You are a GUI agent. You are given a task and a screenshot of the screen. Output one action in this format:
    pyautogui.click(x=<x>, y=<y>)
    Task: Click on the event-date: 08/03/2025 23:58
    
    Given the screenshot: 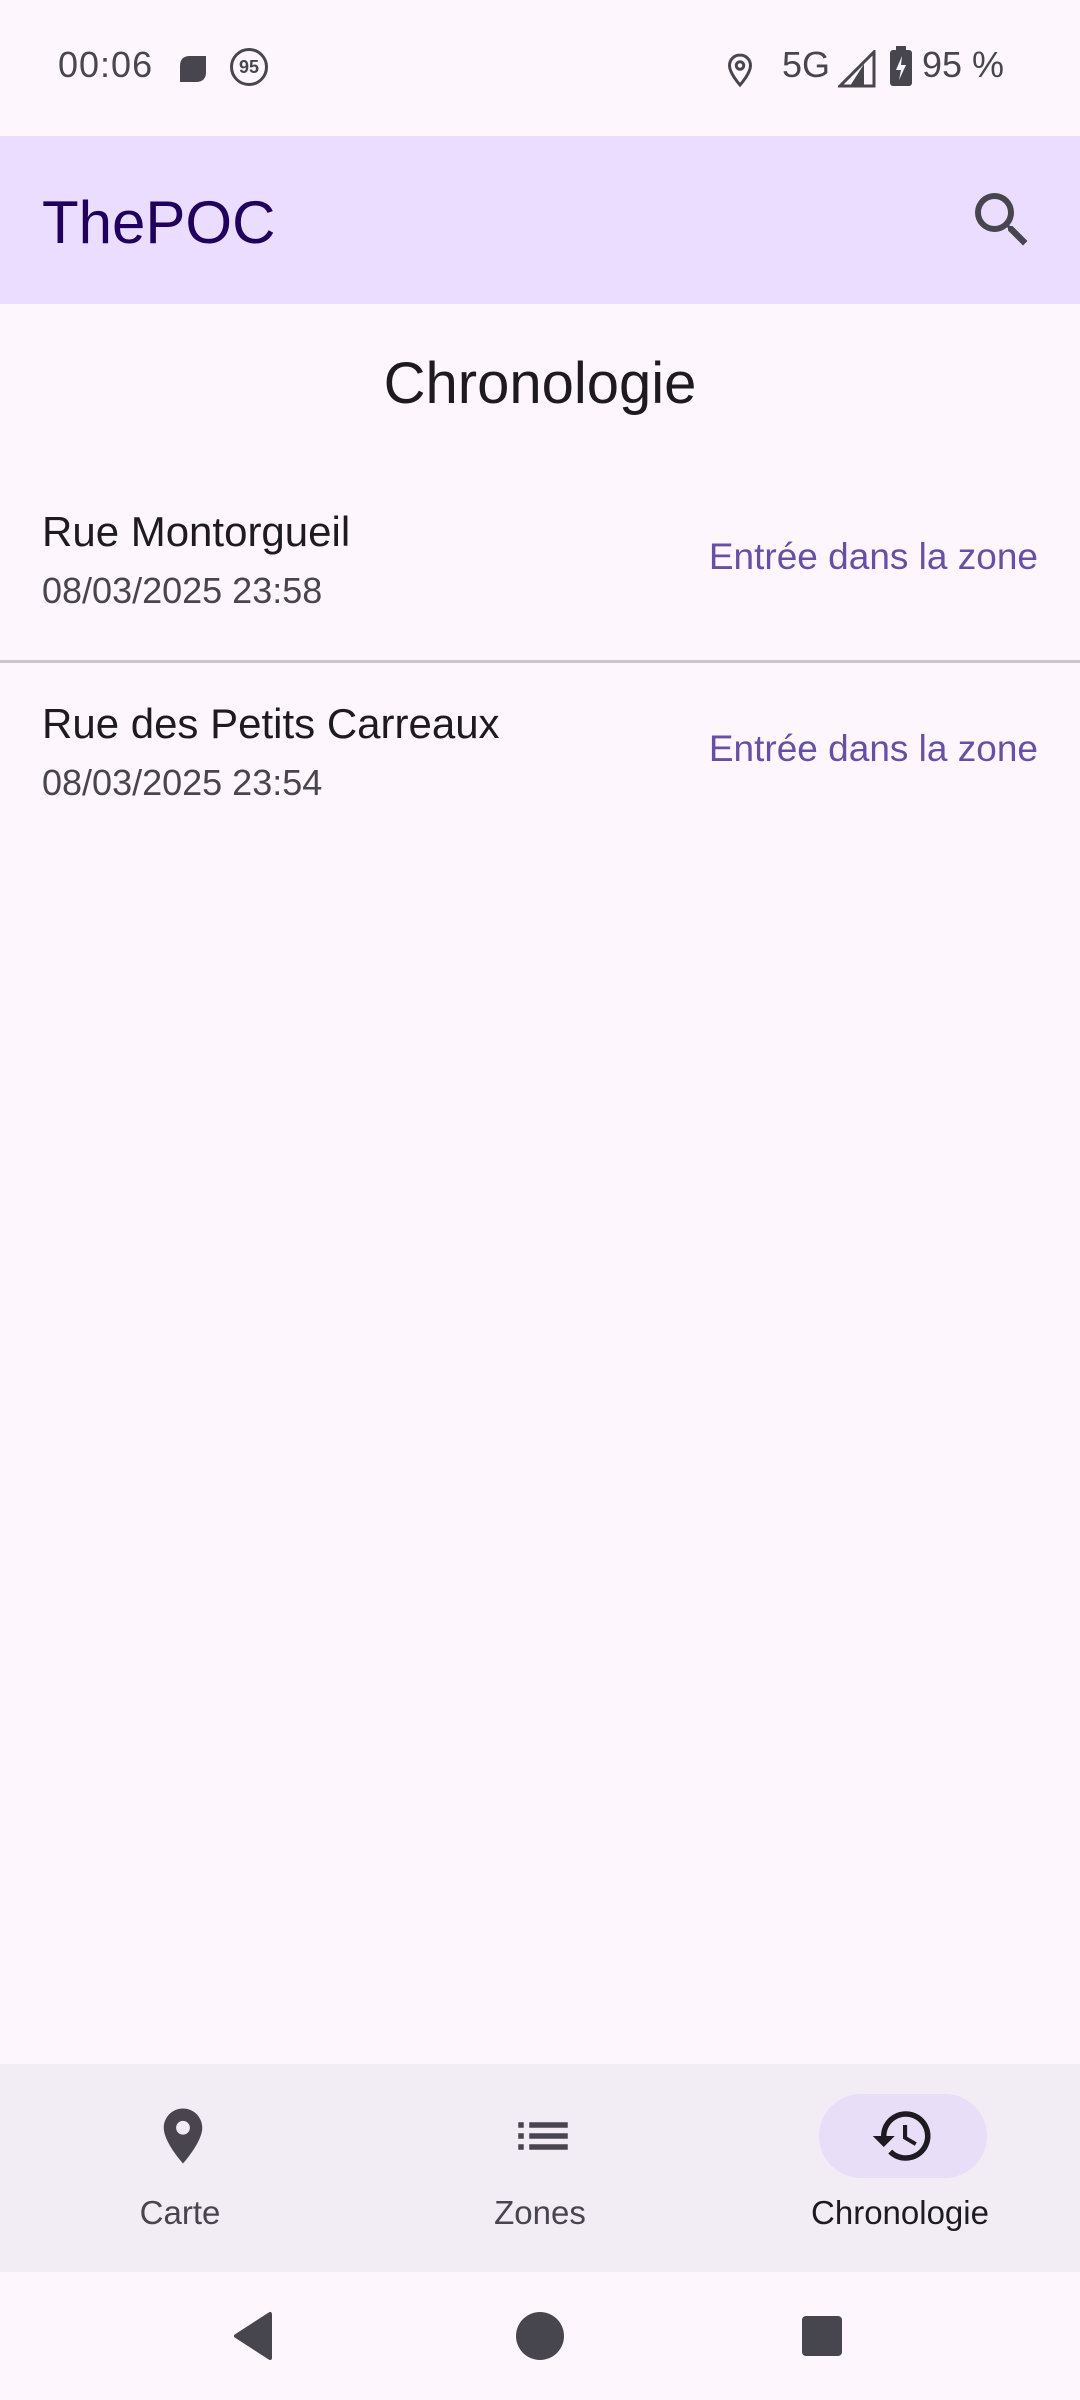 What is the action you would take?
    pyautogui.click(x=182, y=590)
    